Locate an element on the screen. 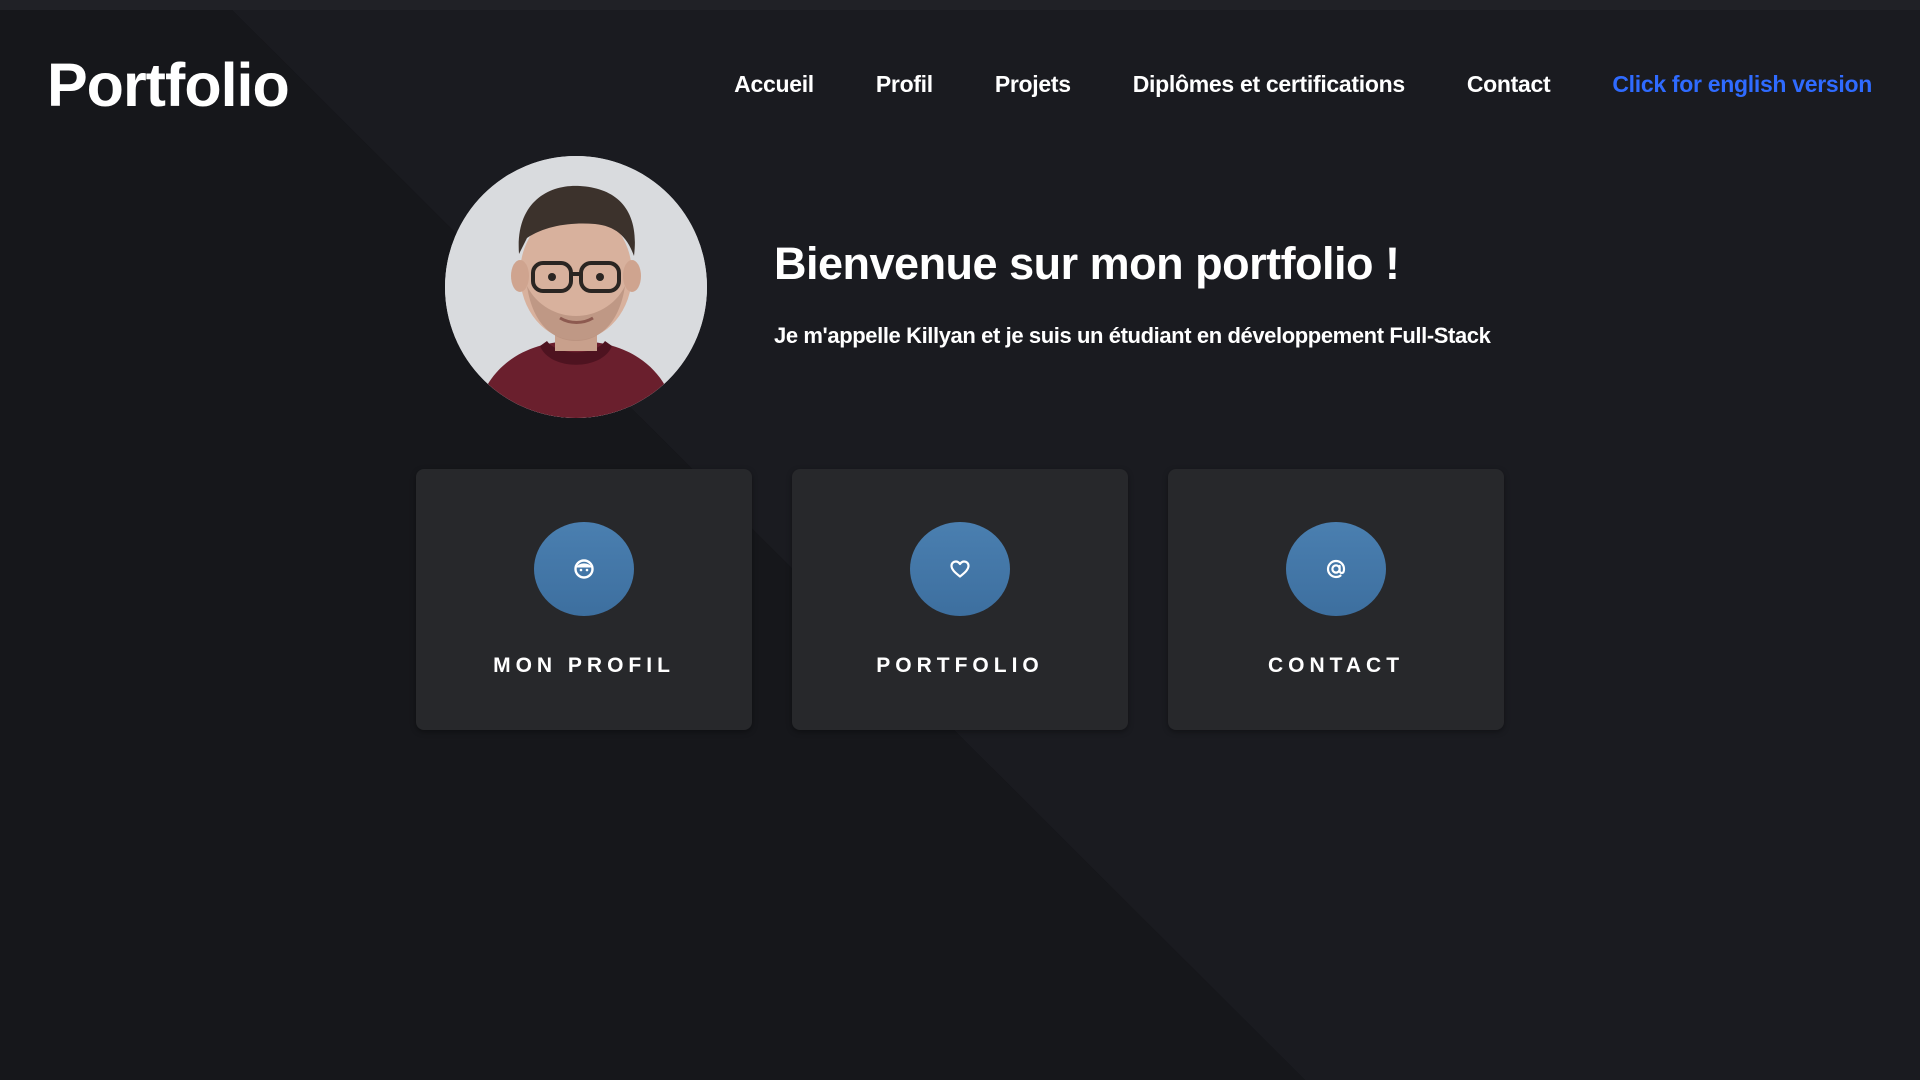 This screenshot has height=1080, width=1920. site-logo: Portfolio is located at coordinates (168, 85).